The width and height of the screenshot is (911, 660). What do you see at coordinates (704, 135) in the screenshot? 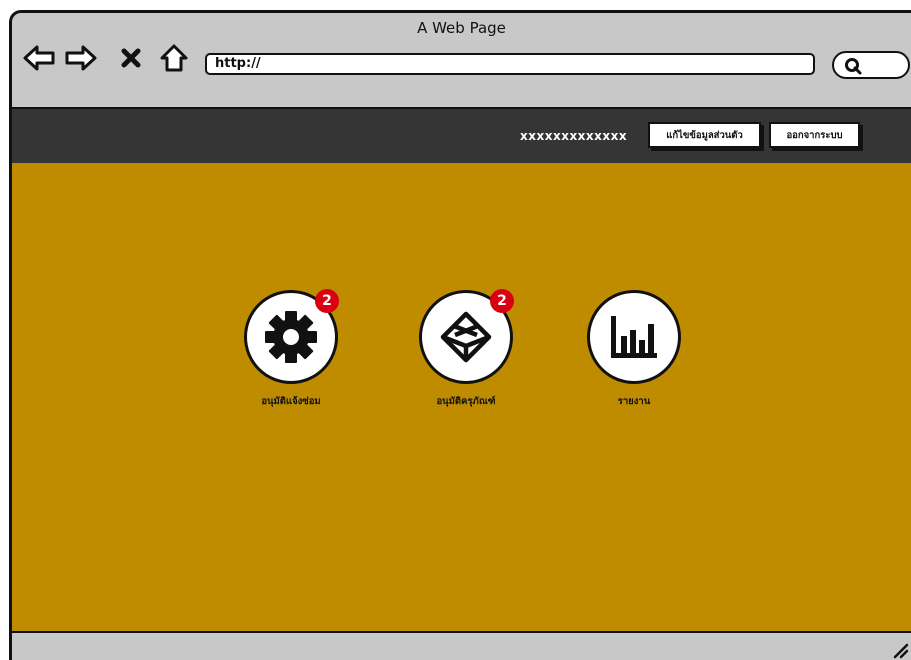
I see `edit-profile-button: แก้ไขข้อมูลส่วนตัว` at bounding box center [704, 135].